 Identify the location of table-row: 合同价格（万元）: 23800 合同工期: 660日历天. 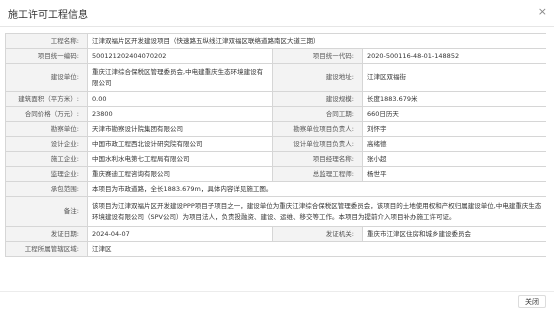
(275, 114).